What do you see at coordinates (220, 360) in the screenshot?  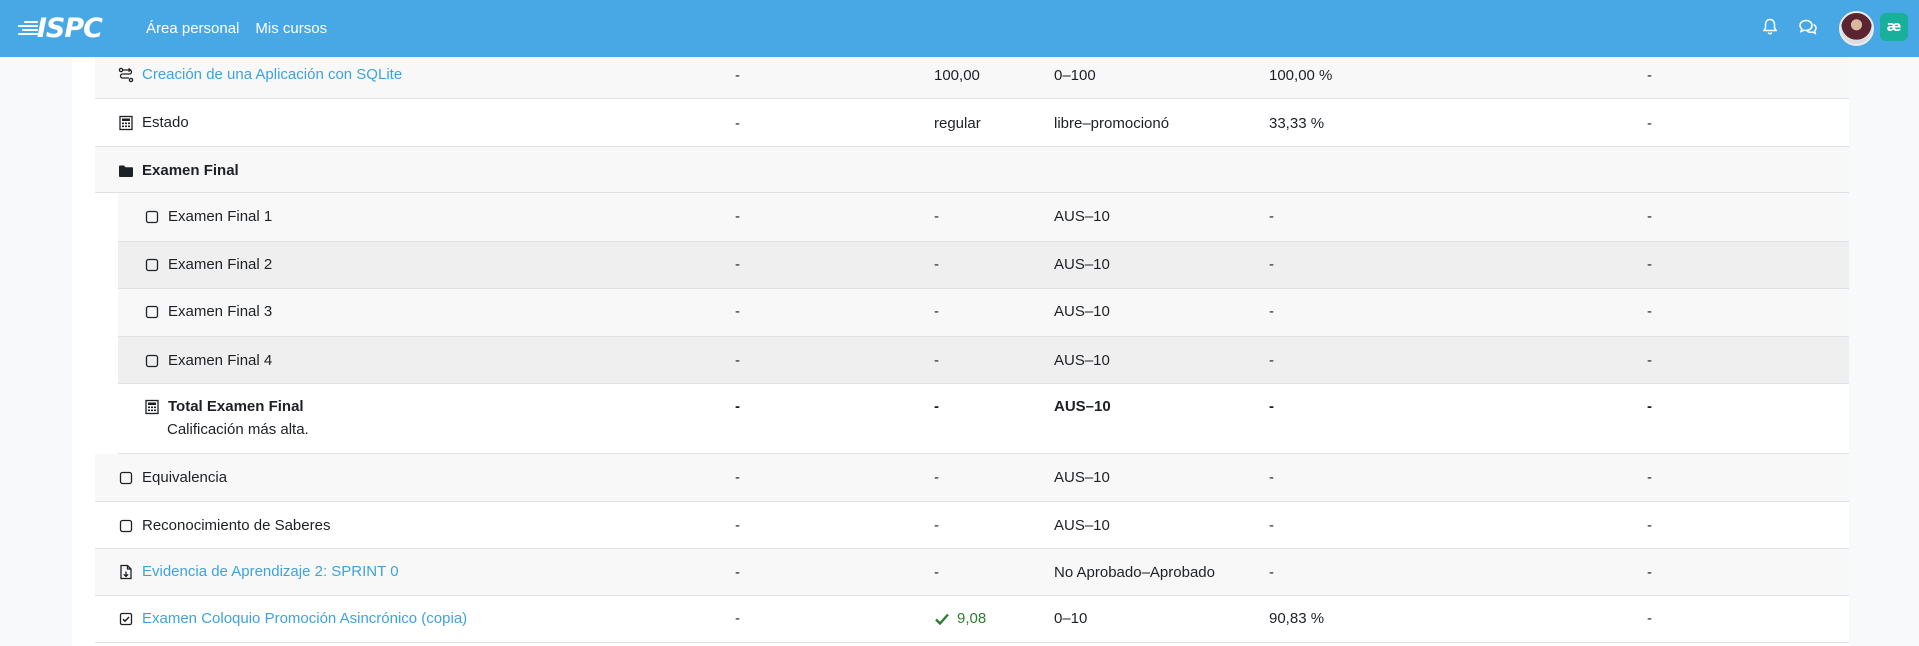 I see `grade-item-label: Examen Final 4` at bounding box center [220, 360].